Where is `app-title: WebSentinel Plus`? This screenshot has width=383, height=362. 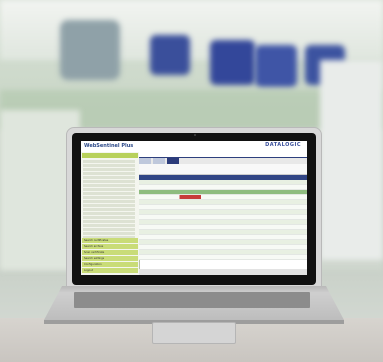
app-title: WebSentinel Plus is located at coordinates (110, 146).